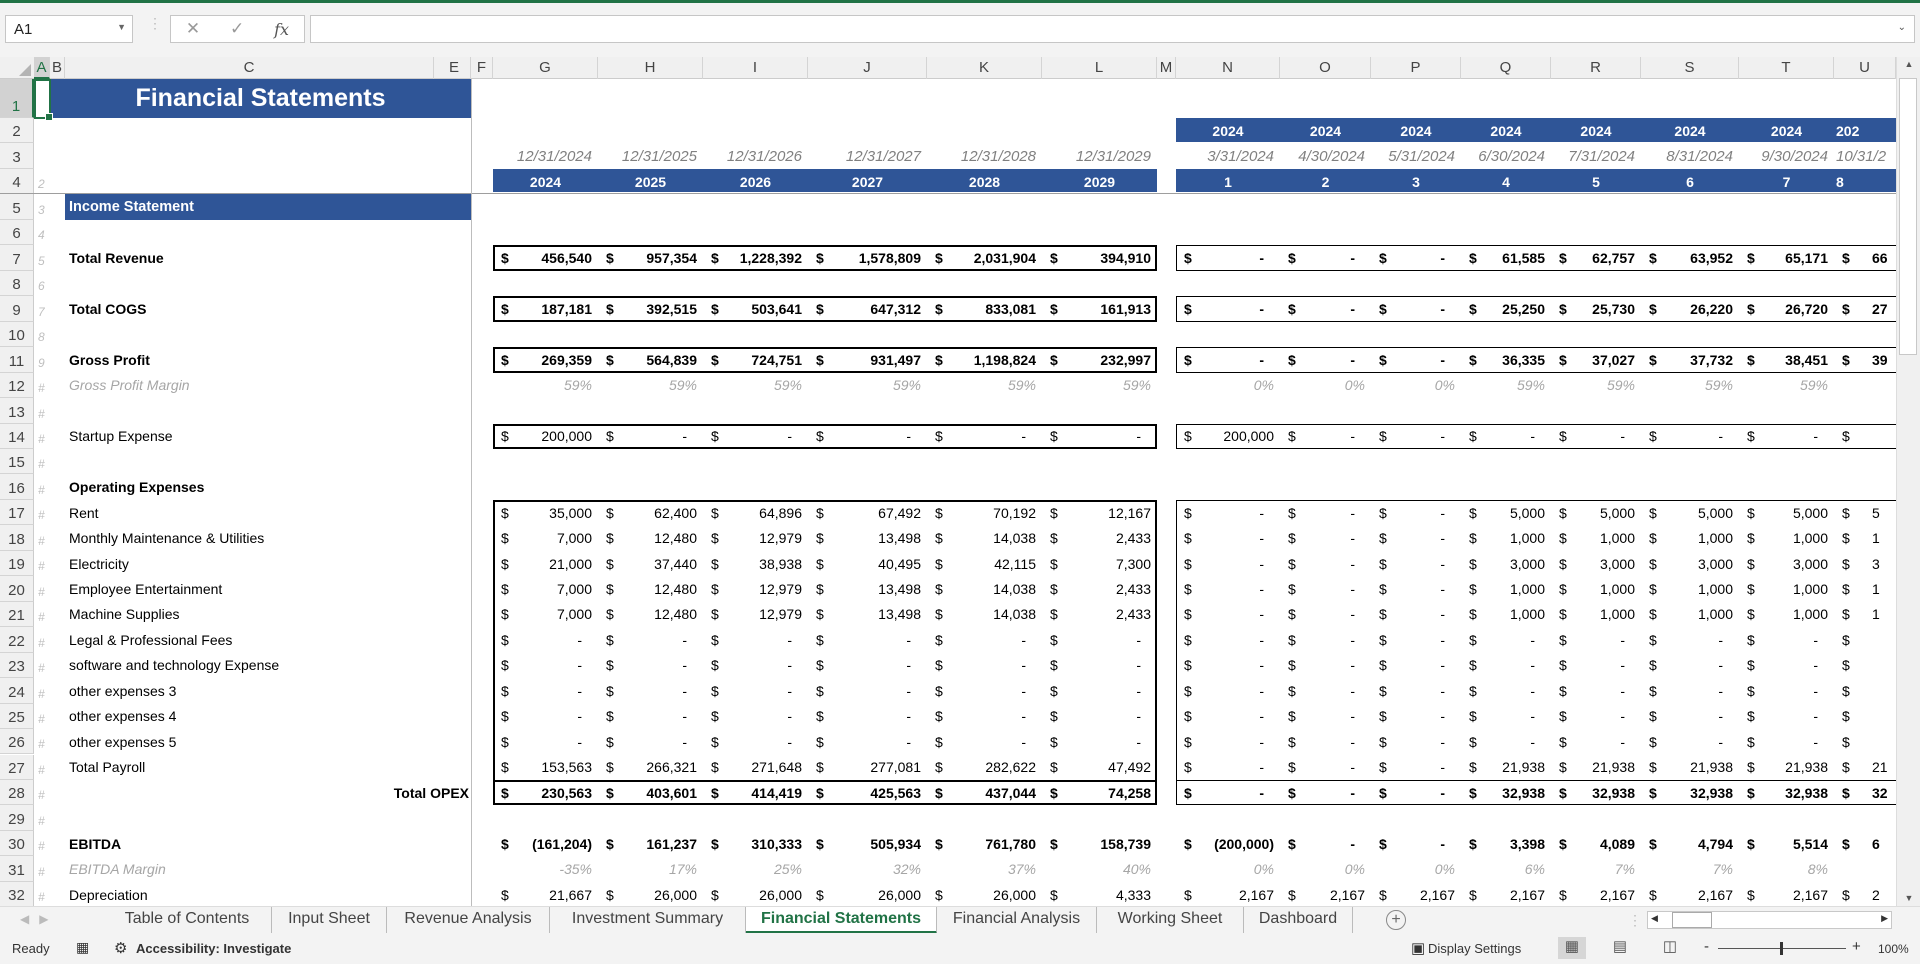 Image resolution: width=1920 pixels, height=964 pixels. I want to click on cell-p7: $ -, so click(1416, 257).